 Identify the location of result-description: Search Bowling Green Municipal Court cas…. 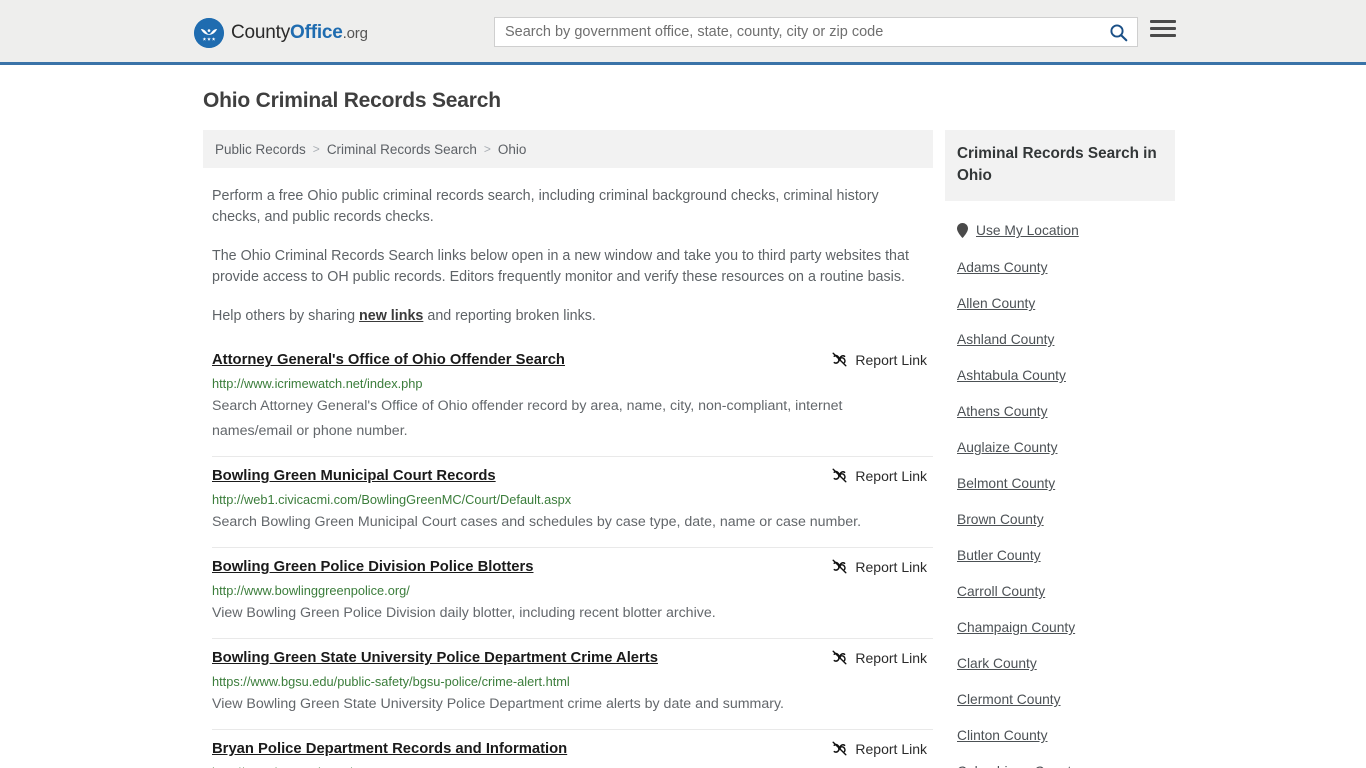
(537, 522).